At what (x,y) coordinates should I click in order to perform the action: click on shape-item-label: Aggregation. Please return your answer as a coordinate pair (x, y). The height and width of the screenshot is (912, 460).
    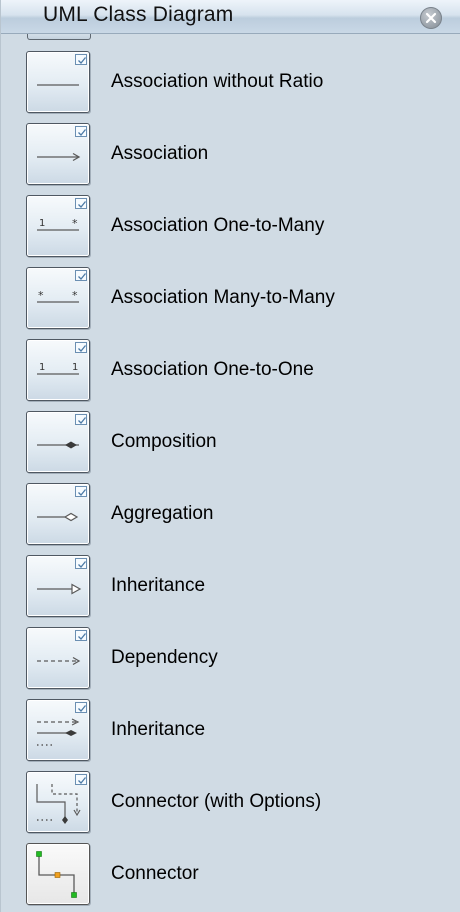
    Looking at the image, I should click on (162, 513).